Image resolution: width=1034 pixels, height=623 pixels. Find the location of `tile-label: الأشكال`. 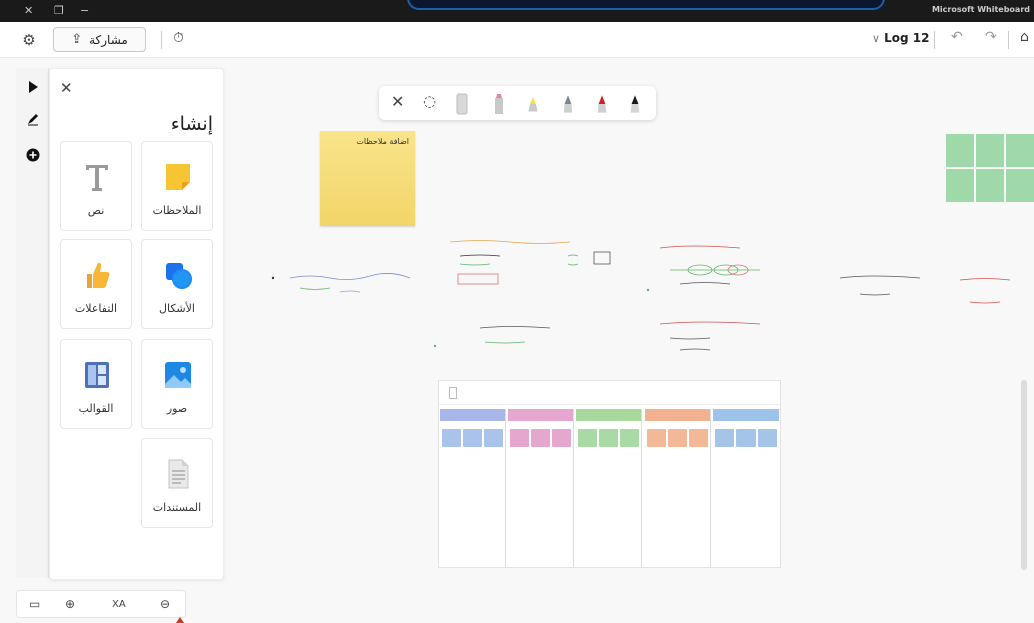

tile-label: الأشكال is located at coordinates (177, 308).